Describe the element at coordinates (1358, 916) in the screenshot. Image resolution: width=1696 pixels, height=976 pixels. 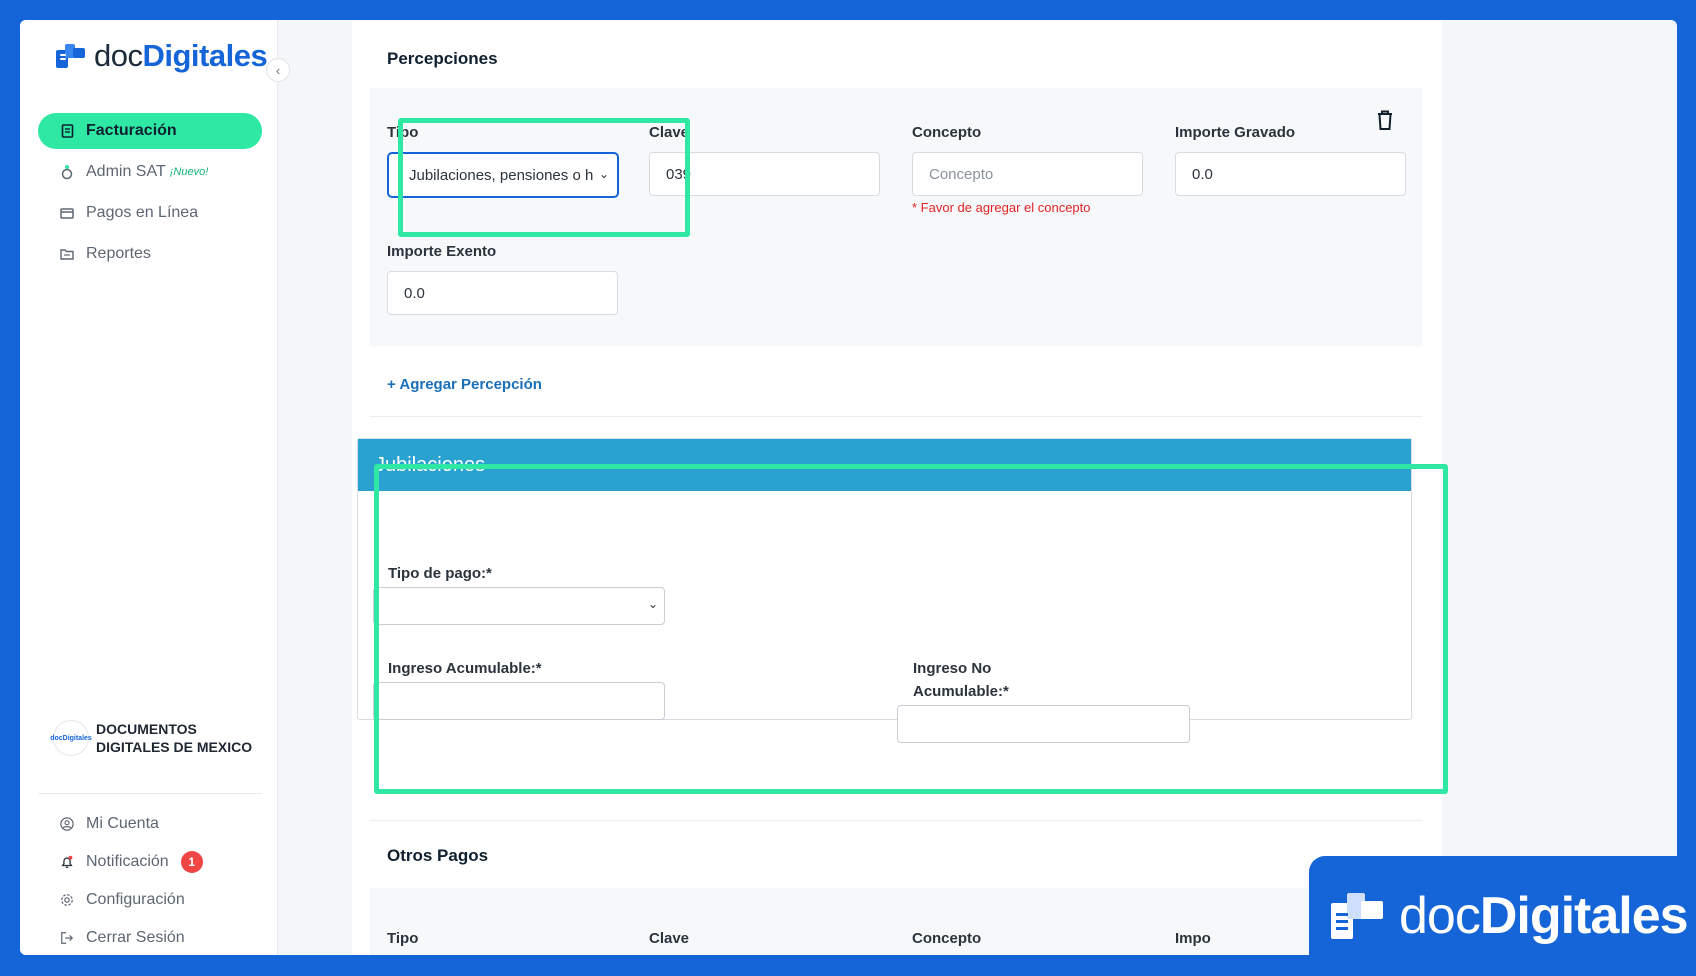
I see `brand-logo-icon` at that location.